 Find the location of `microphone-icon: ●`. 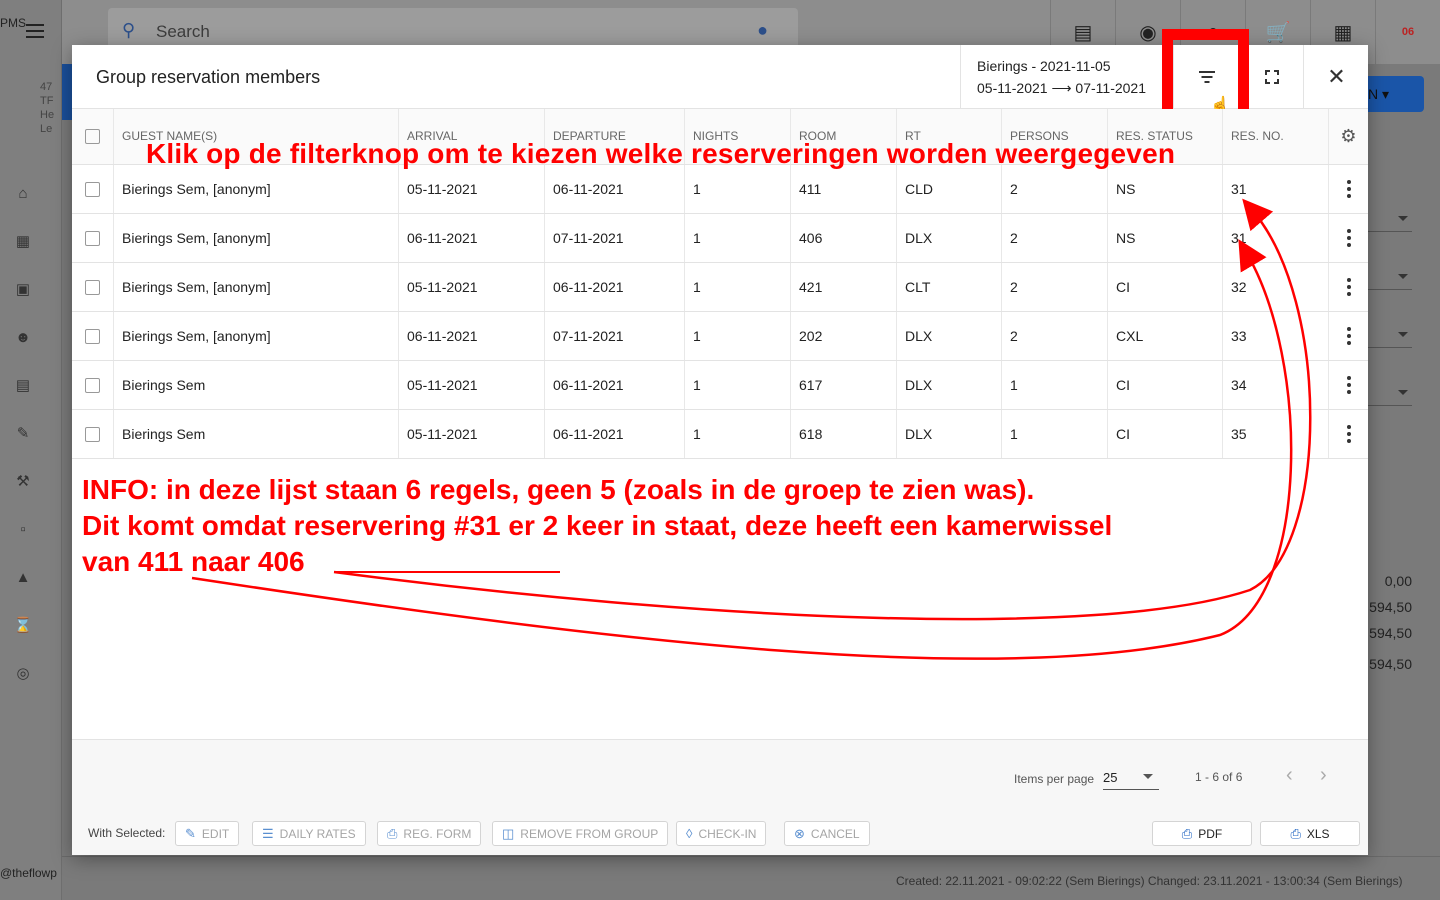

microphone-icon: ● is located at coordinates (762, 30).